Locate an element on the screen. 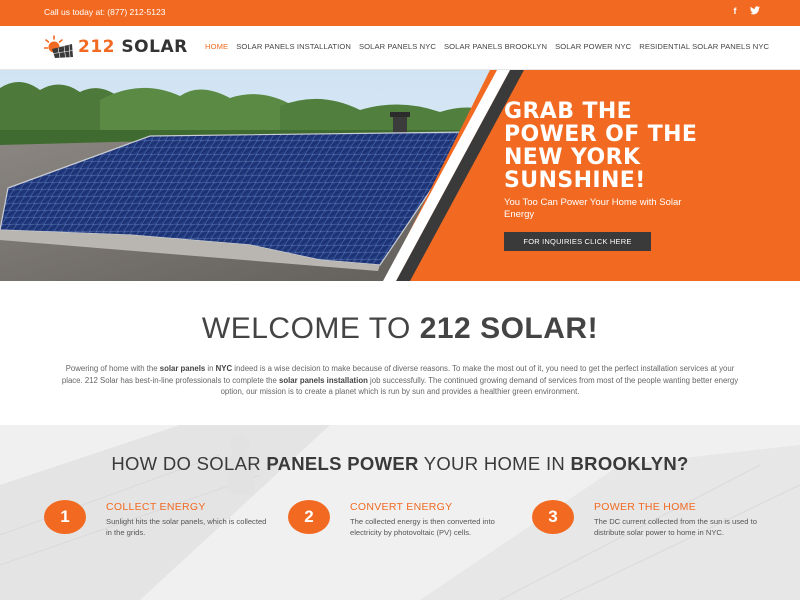 The height and width of the screenshot is (600, 800). site-logo: 212 SOLAR is located at coordinates (116, 47).